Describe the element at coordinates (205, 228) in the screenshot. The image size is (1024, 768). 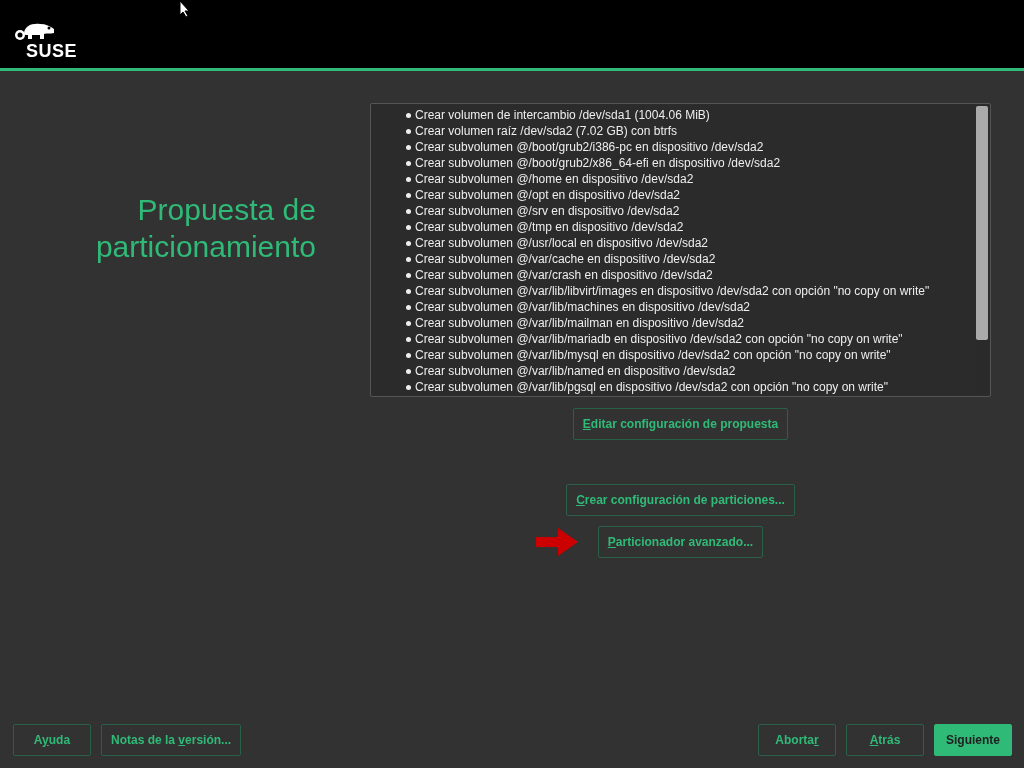
I see `page-title: Propuesta de particionamiento` at that location.